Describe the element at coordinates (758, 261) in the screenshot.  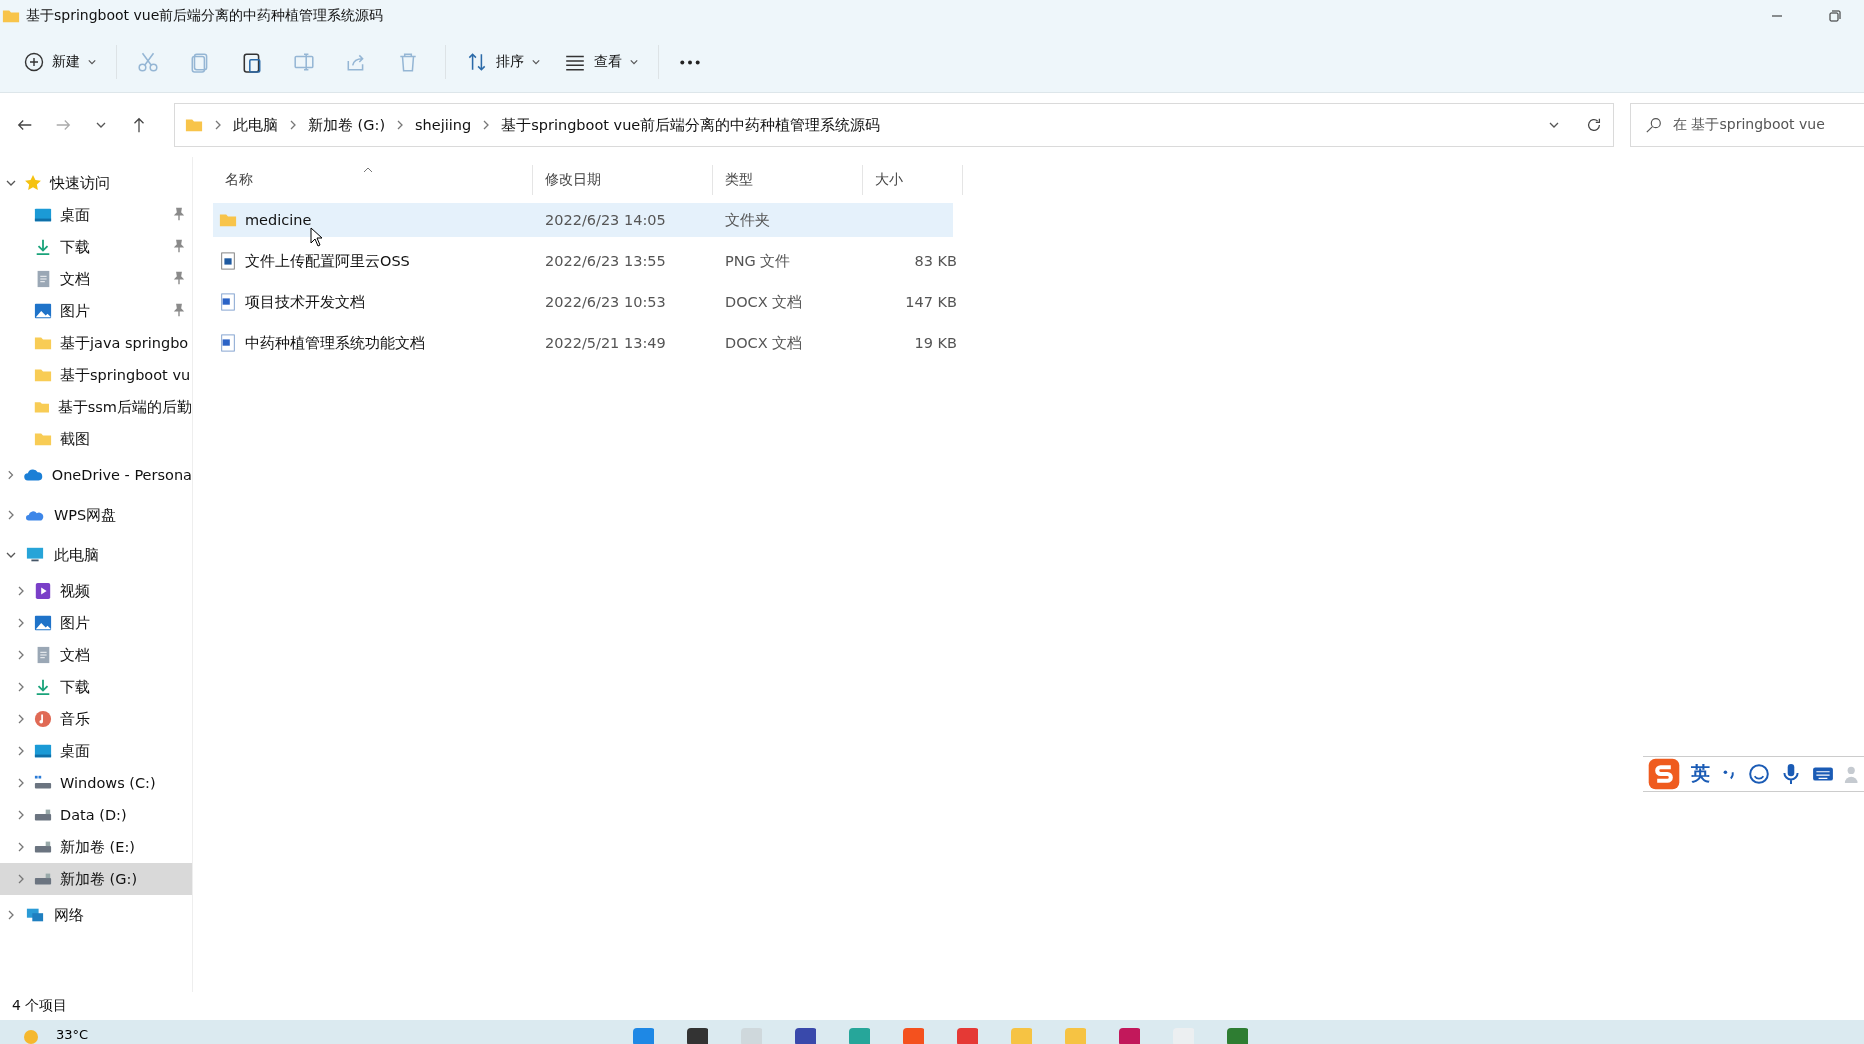
I see `table-cell-text: PNG 文件` at that location.